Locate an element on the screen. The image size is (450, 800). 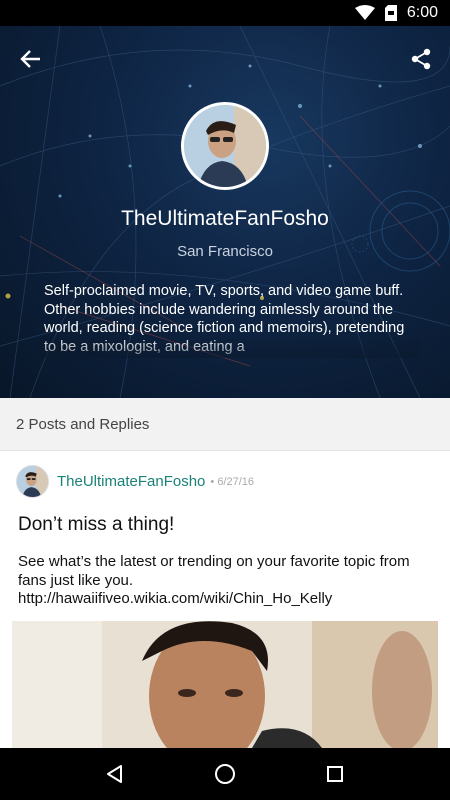
clock: 6:00 is located at coordinates (422, 12).